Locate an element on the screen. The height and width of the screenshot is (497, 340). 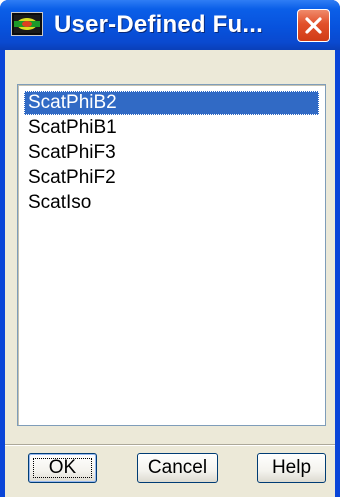
help-button: Help is located at coordinates (291, 468).